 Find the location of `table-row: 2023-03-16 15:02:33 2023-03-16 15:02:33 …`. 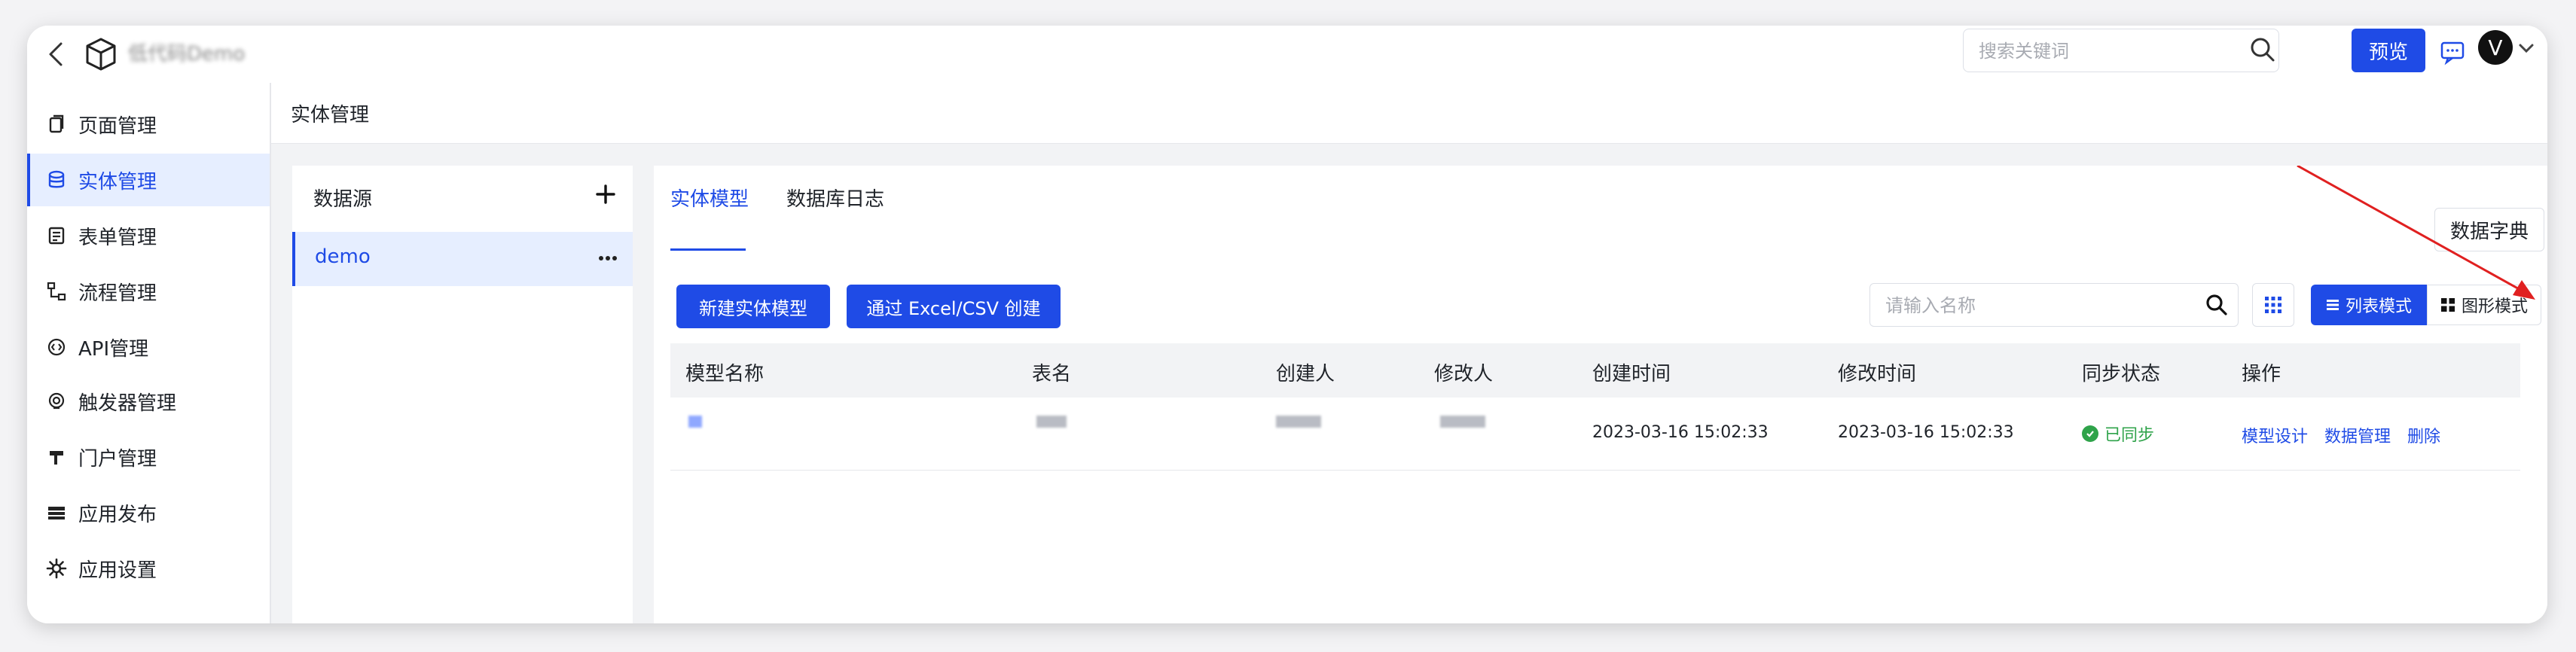

table-row: 2023-03-16 15:02:33 2023-03-16 15:02:33 … is located at coordinates (1595, 434).